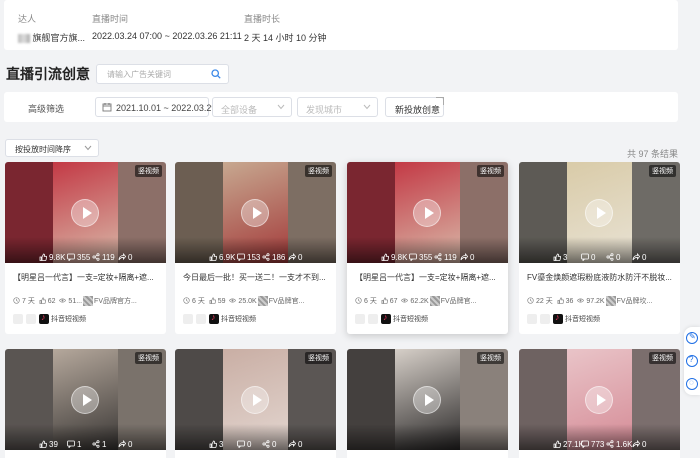 The width and height of the screenshot is (700, 458). Describe the element at coordinates (152, 74) in the screenshot. I see `search-input` at that location.